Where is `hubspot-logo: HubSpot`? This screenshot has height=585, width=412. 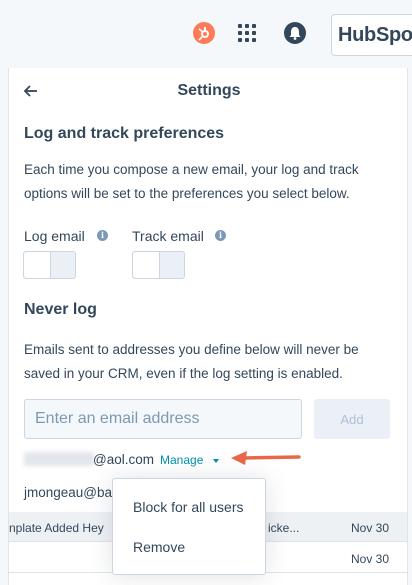 hubspot-logo: HubSpot is located at coordinates (371, 35).